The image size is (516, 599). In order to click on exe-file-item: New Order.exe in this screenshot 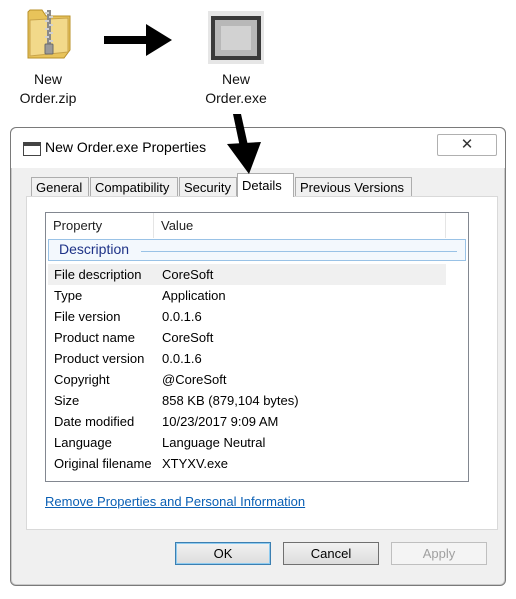, I will do `click(236, 89)`.